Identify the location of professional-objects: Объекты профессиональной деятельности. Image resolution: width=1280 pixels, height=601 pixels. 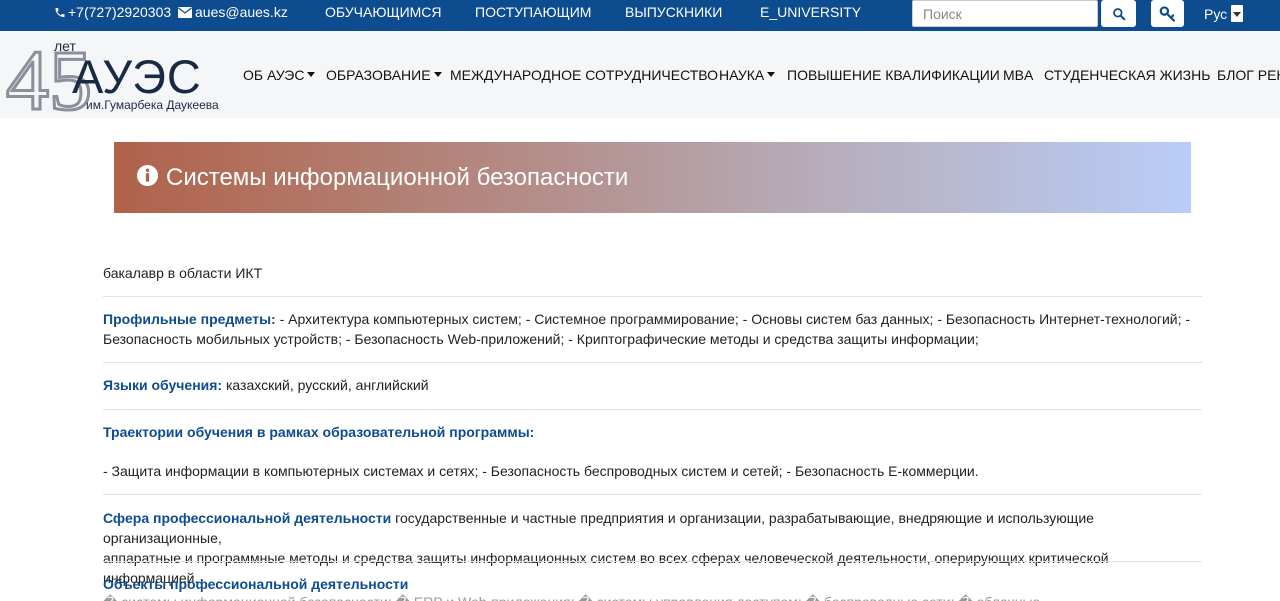
(652, 584).